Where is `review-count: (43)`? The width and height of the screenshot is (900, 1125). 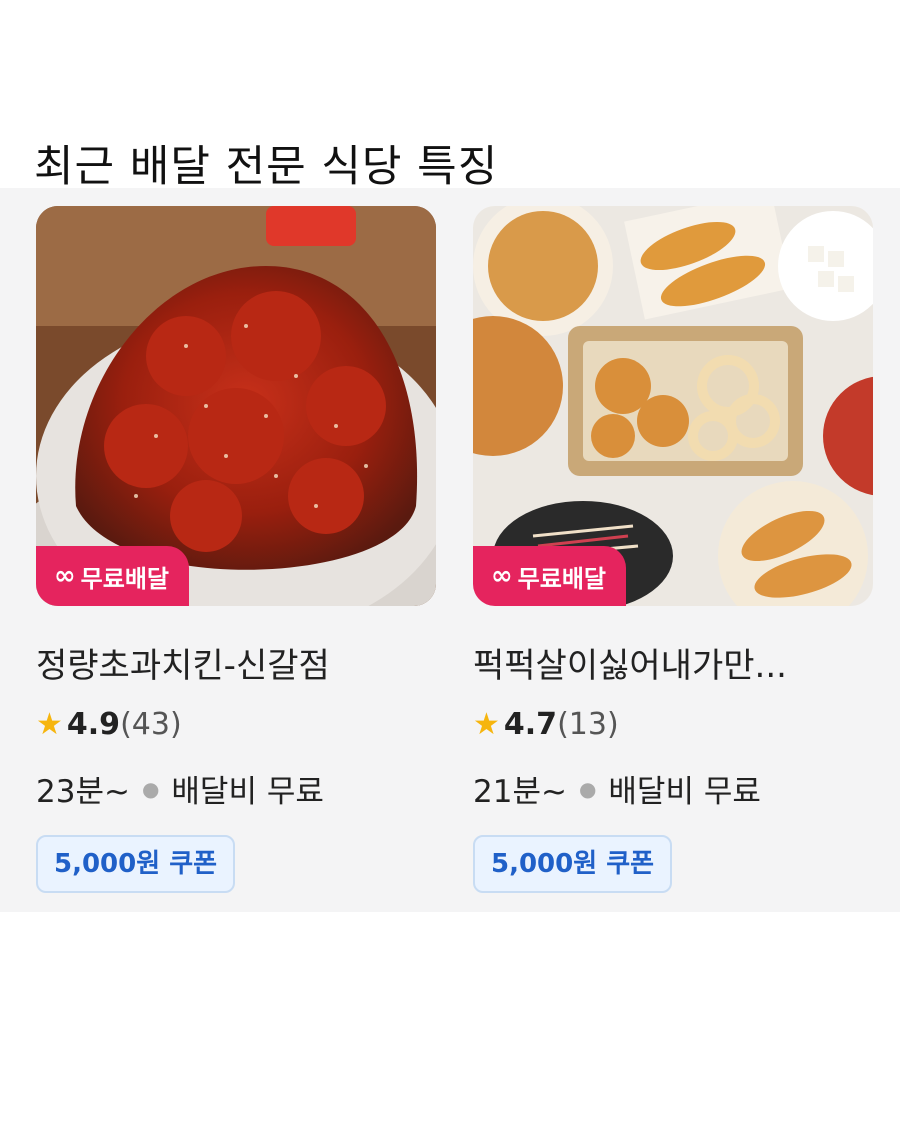 review-count: (43) is located at coordinates (151, 724).